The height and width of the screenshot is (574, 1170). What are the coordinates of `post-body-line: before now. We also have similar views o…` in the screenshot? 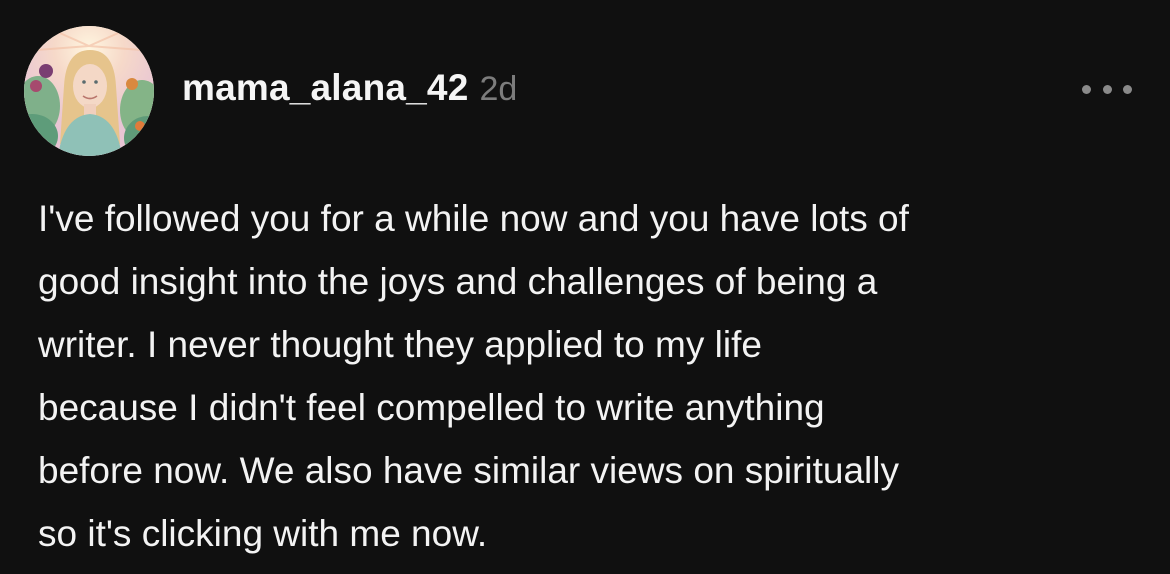 It's located at (468, 470).